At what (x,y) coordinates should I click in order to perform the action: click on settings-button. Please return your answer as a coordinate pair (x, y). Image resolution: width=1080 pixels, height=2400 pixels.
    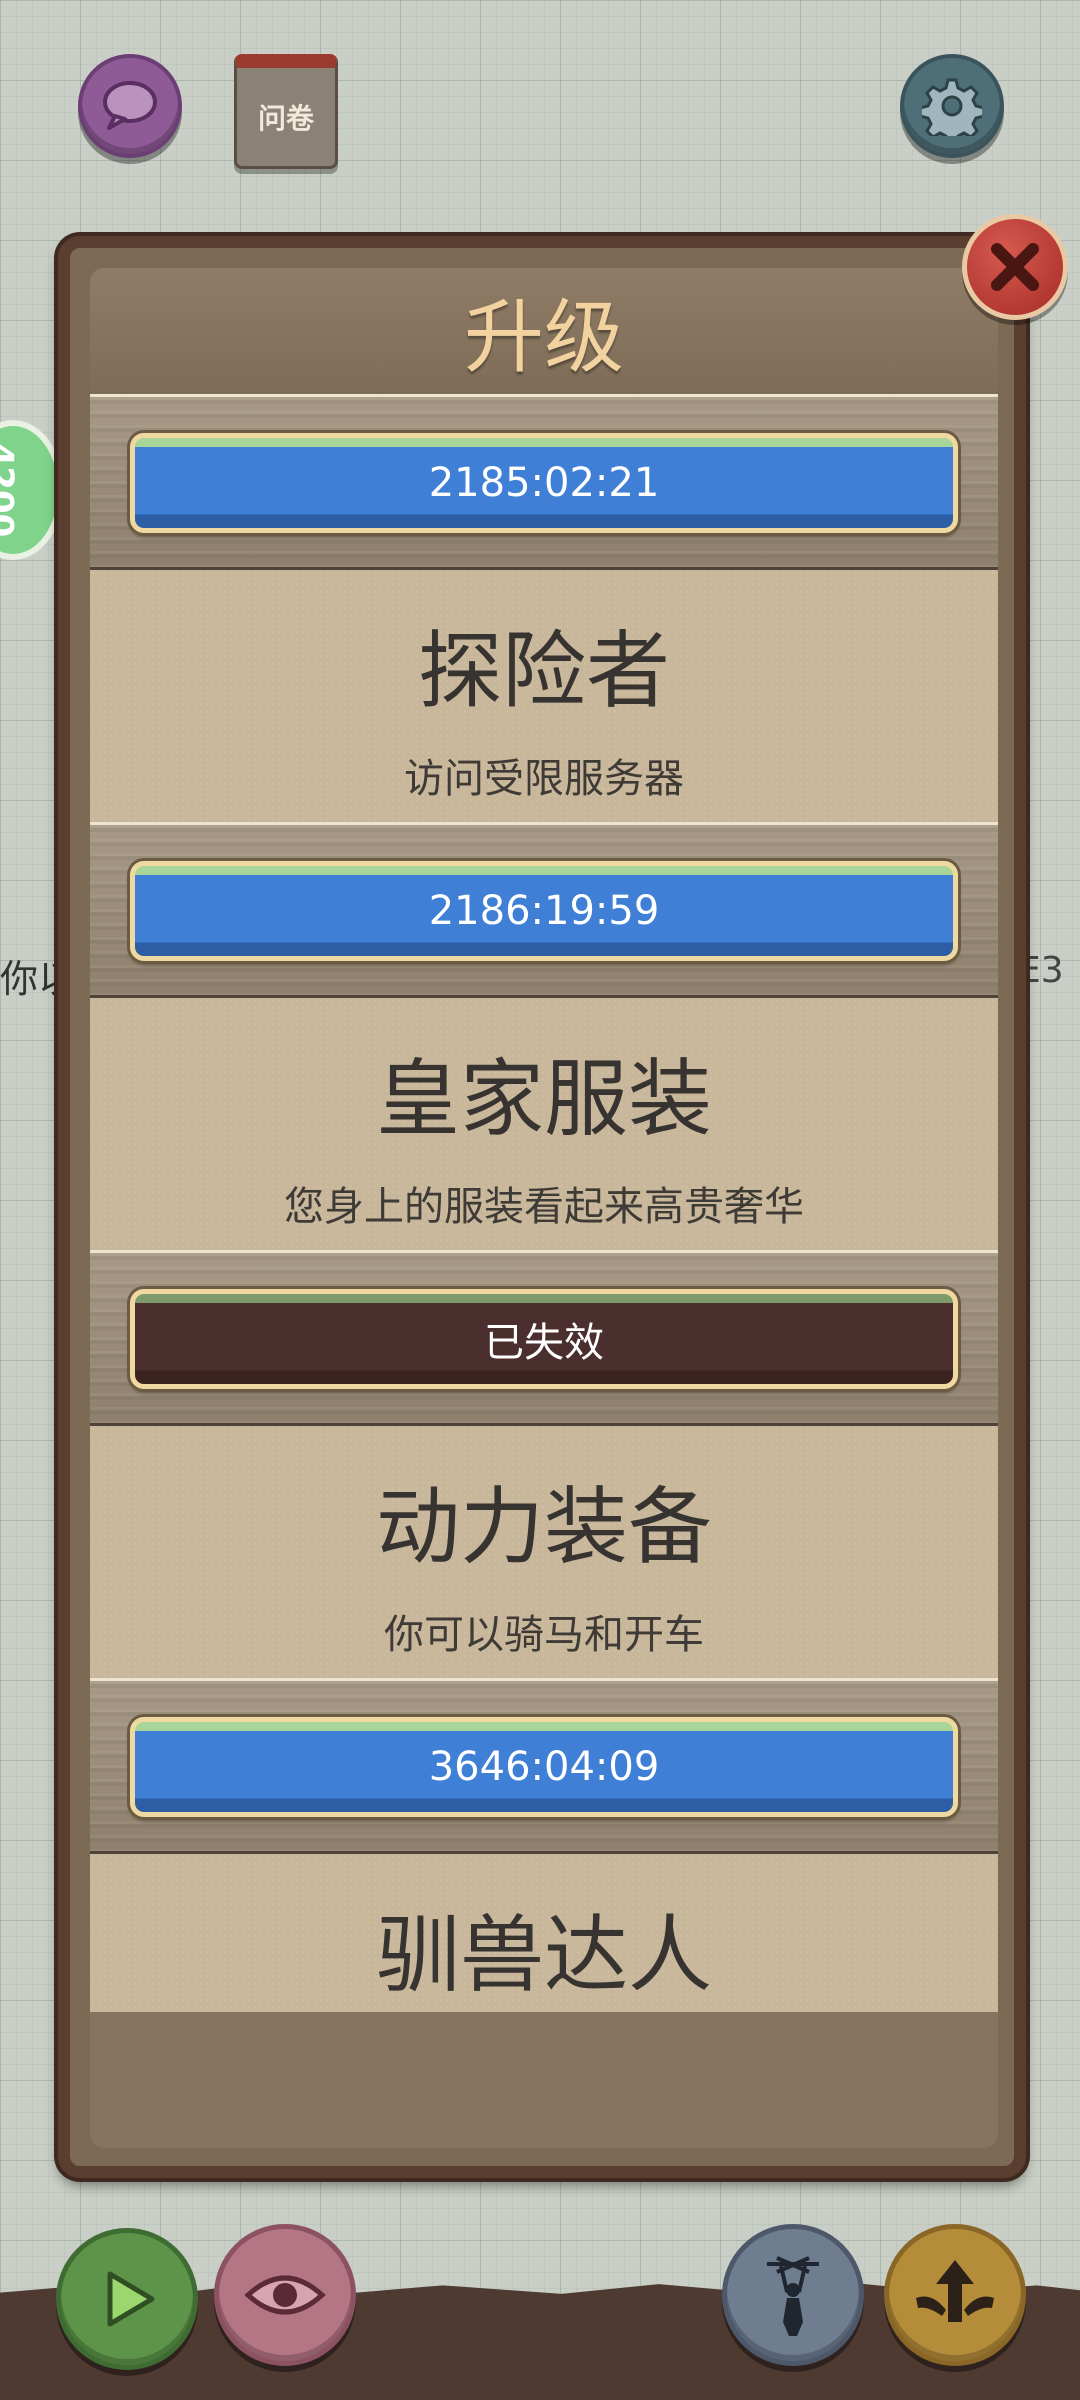
    Looking at the image, I should click on (952, 106).